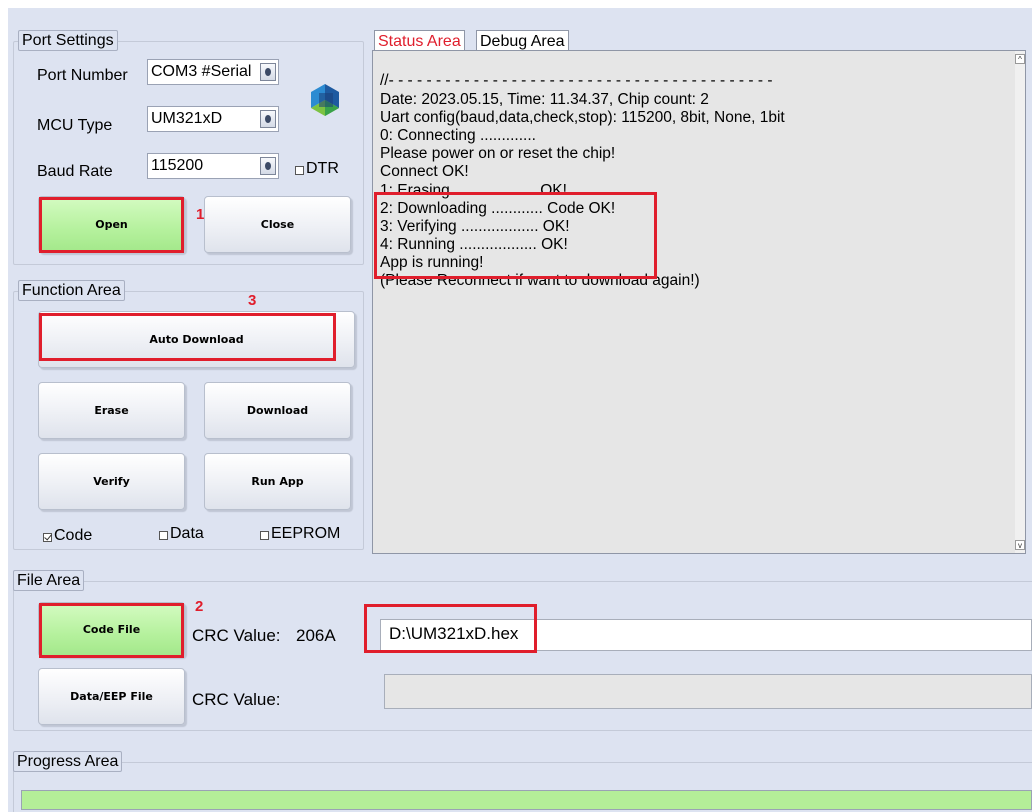 The width and height of the screenshot is (1032, 812). Describe the element at coordinates (432, 262) in the screenshot. I see `log-line: App is running!` at that location.